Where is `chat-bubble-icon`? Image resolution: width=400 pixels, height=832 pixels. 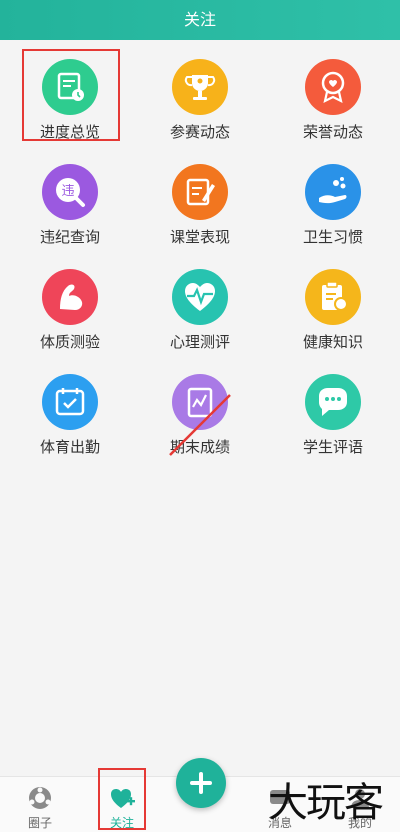
chat-bubble-icon is located at coordinates (333, 402).